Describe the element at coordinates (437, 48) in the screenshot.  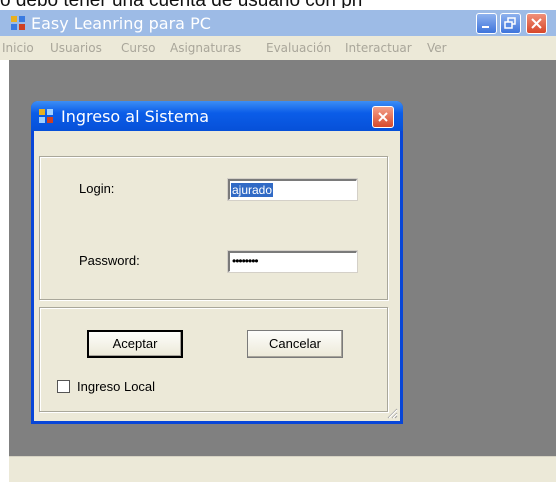
I see `menu-ver: Ver` at that location.